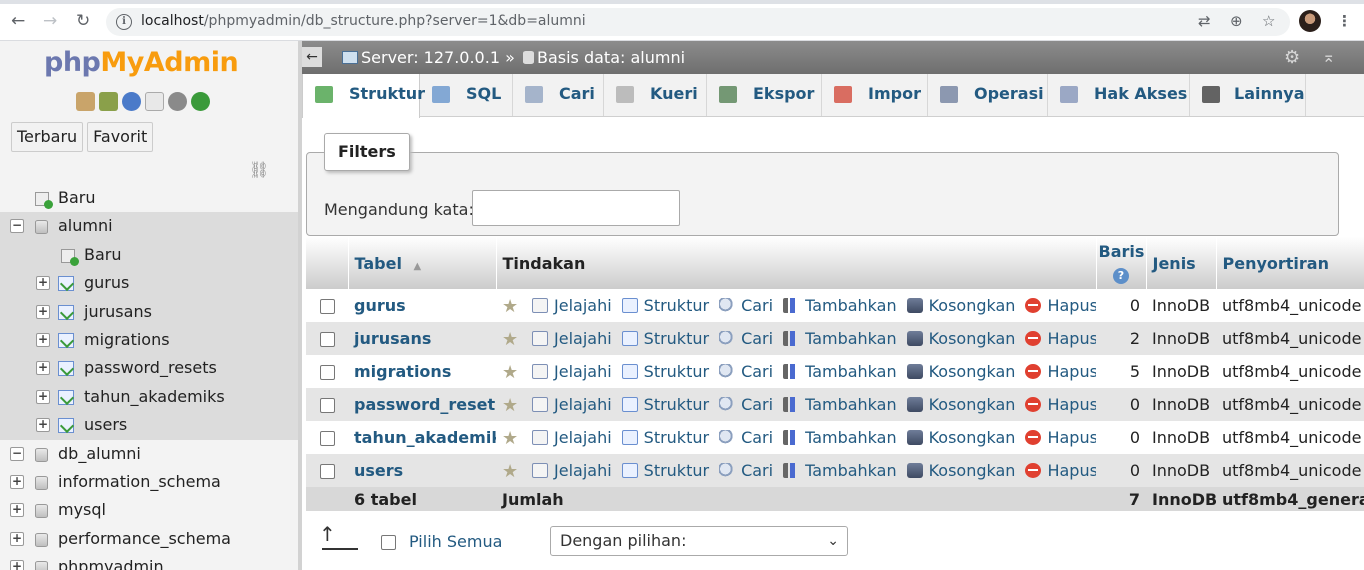  I want to click on collapse-nav-arrow-icon: ←, so click(312, 57).